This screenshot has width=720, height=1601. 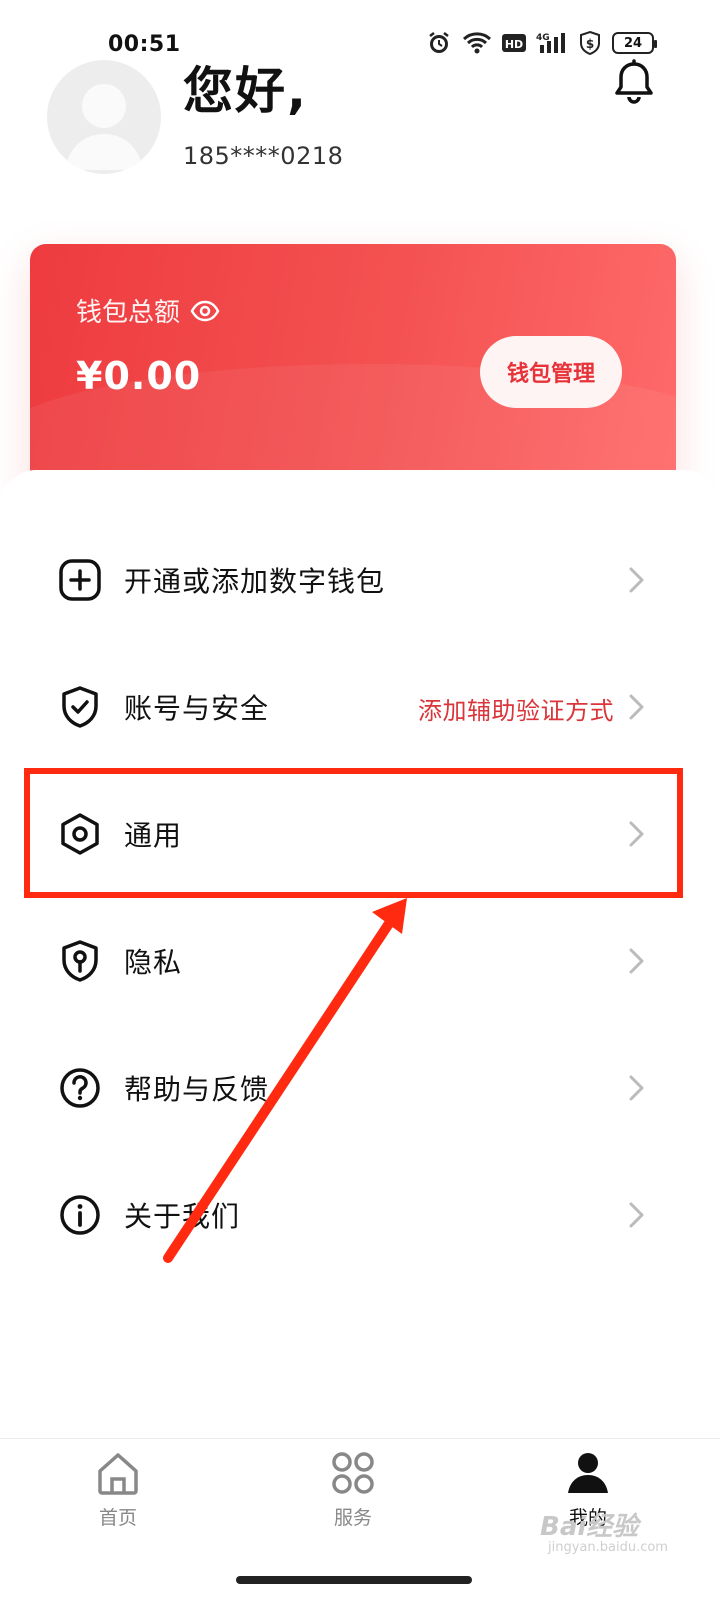 I want to click on nav-label: 服务, so click(x=352, y=1518).